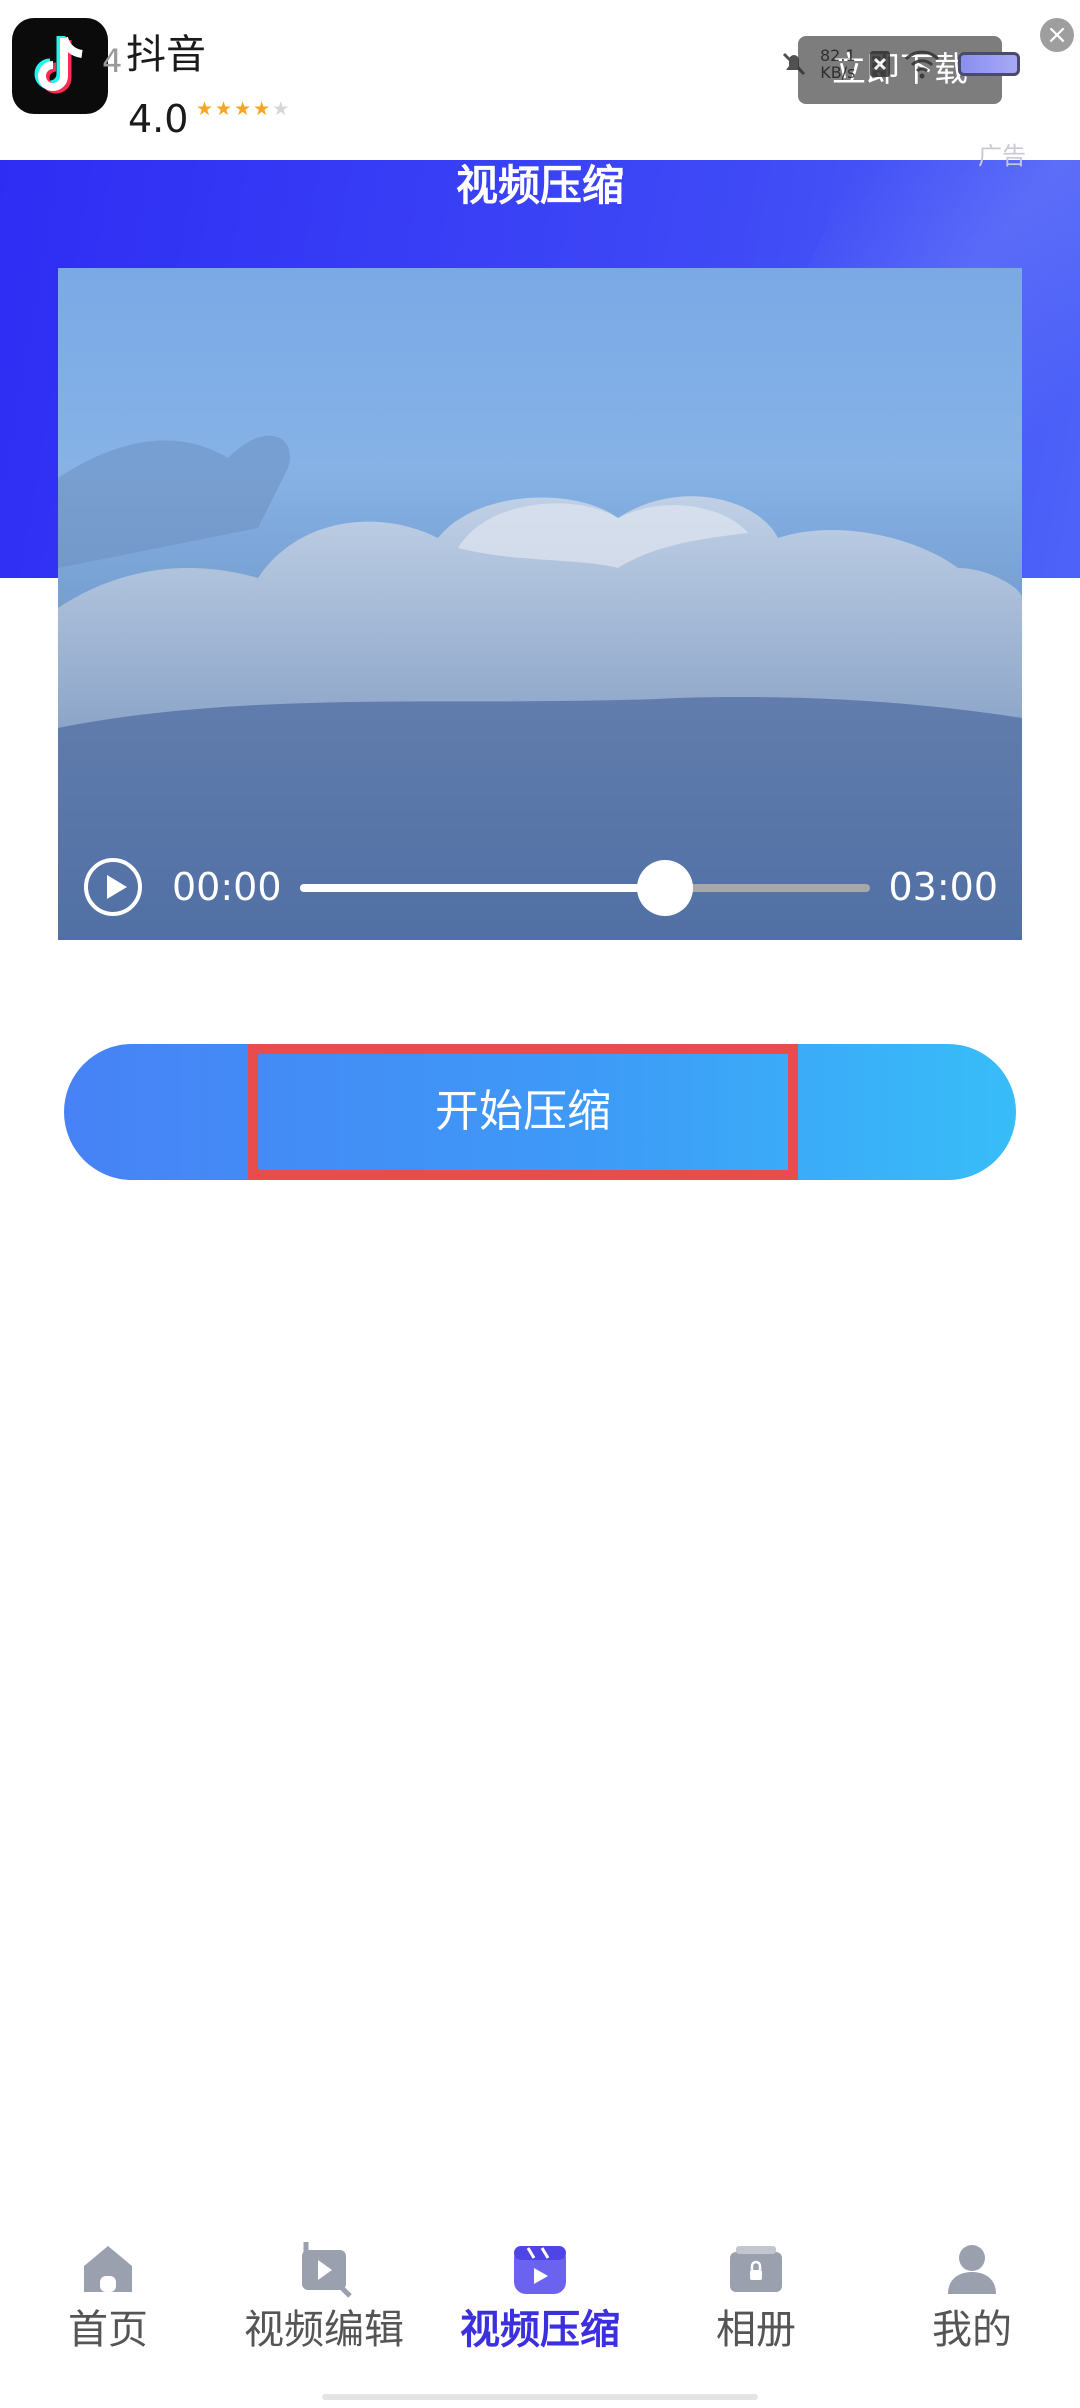 This screenshot has width=1080, height=2408. What do you see at coordinates (227, 887) in the screenshot?
I see `current-time: 00:00` at bounding box center [227, 887].